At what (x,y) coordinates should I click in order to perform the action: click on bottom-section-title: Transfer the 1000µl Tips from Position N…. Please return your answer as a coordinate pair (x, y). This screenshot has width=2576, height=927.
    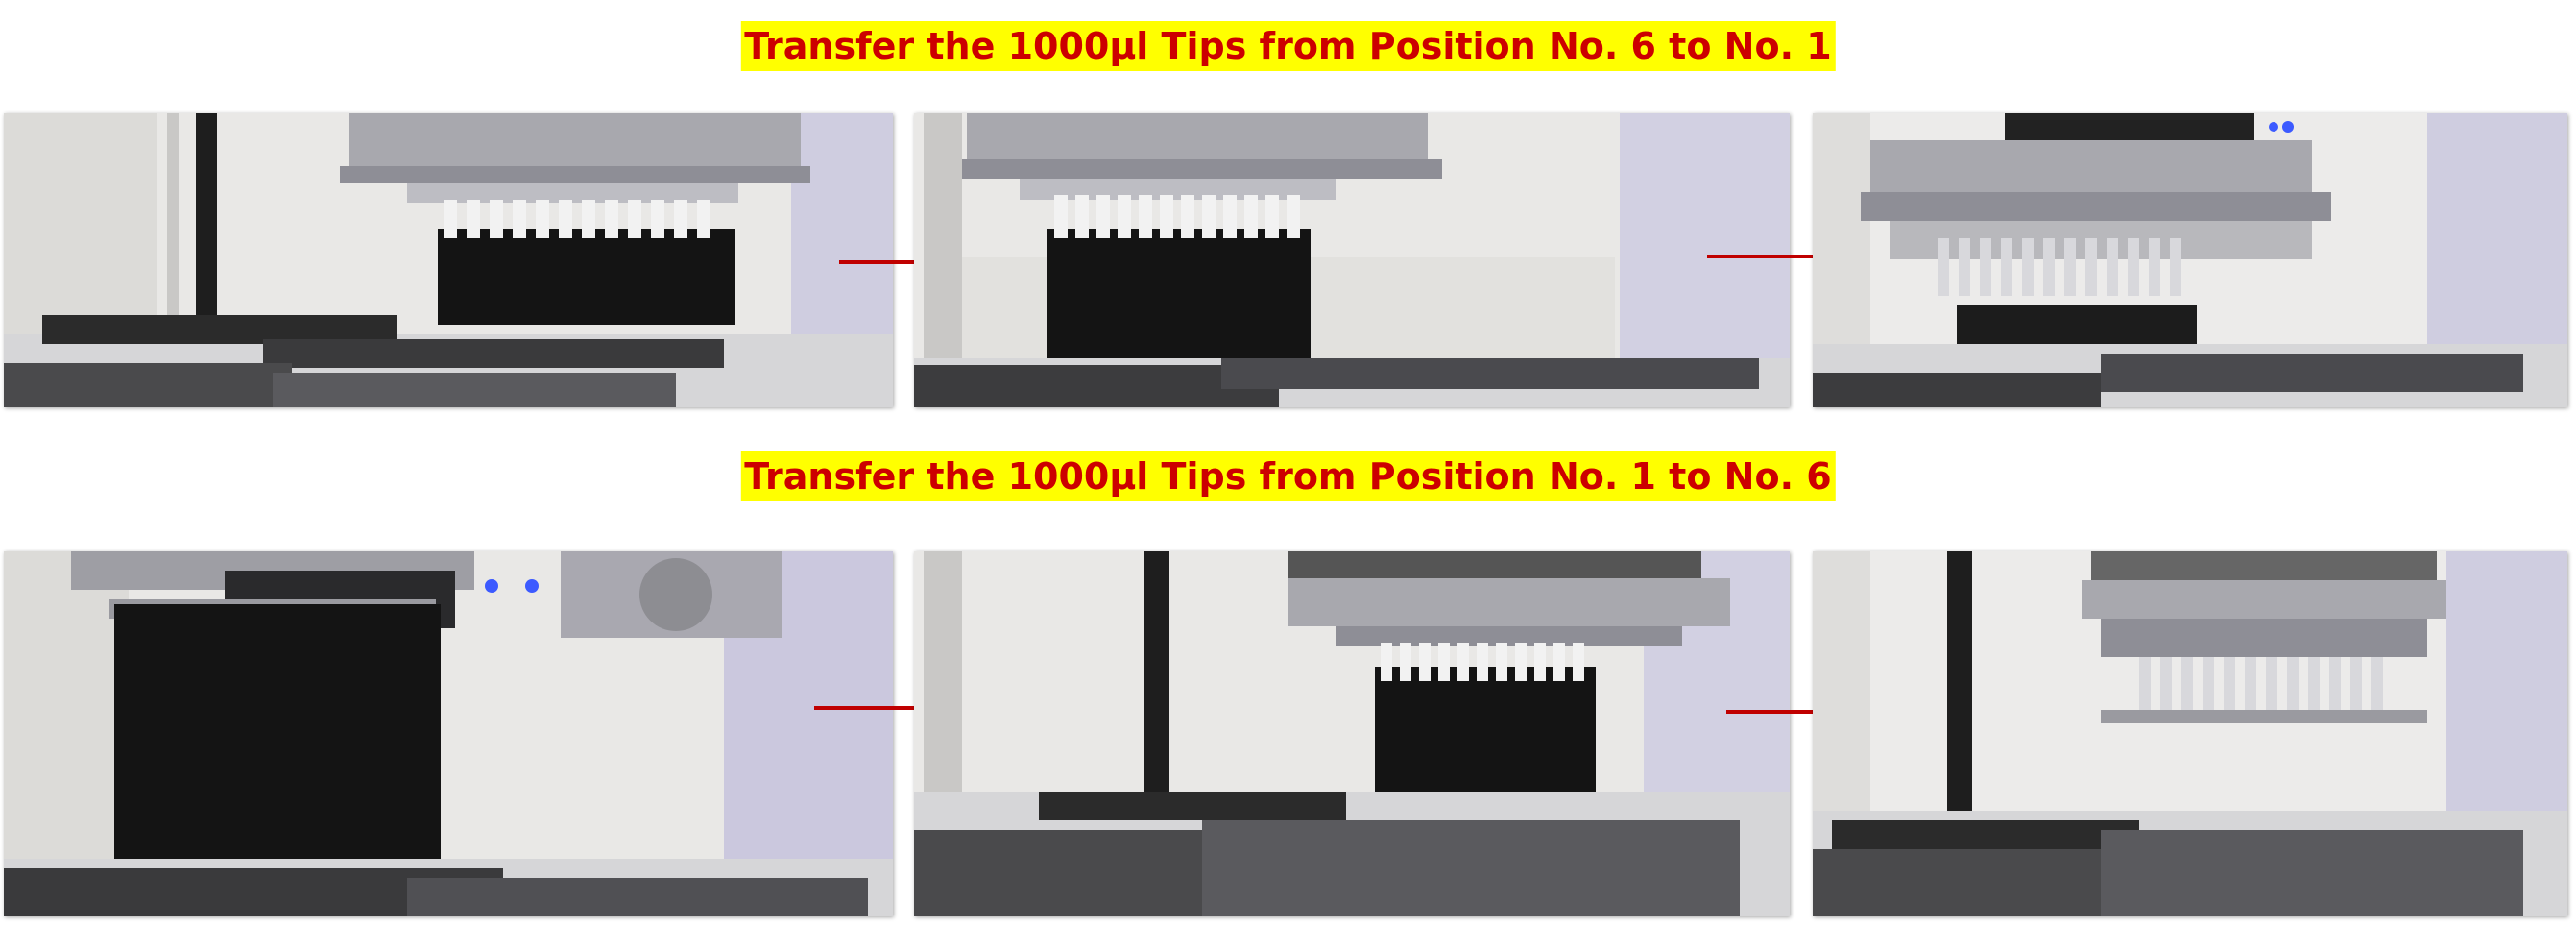
    Looking at the image, I should click on (1288, 476).